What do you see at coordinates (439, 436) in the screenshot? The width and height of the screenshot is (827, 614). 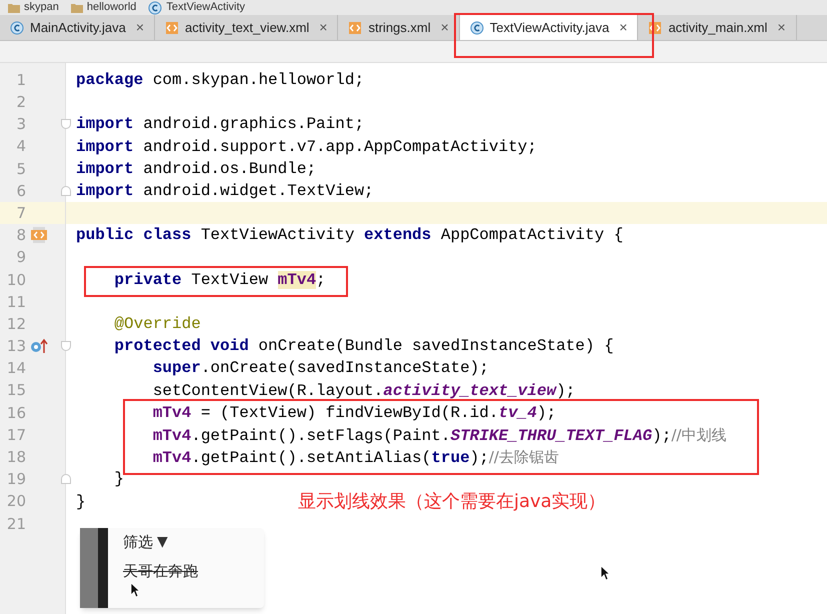 I see `code-line: mTv4.getPaint().setFlags(Paint.STRIKE_THRU_TEXT_FLAG);//中划线` at bounding box center [439, 436].